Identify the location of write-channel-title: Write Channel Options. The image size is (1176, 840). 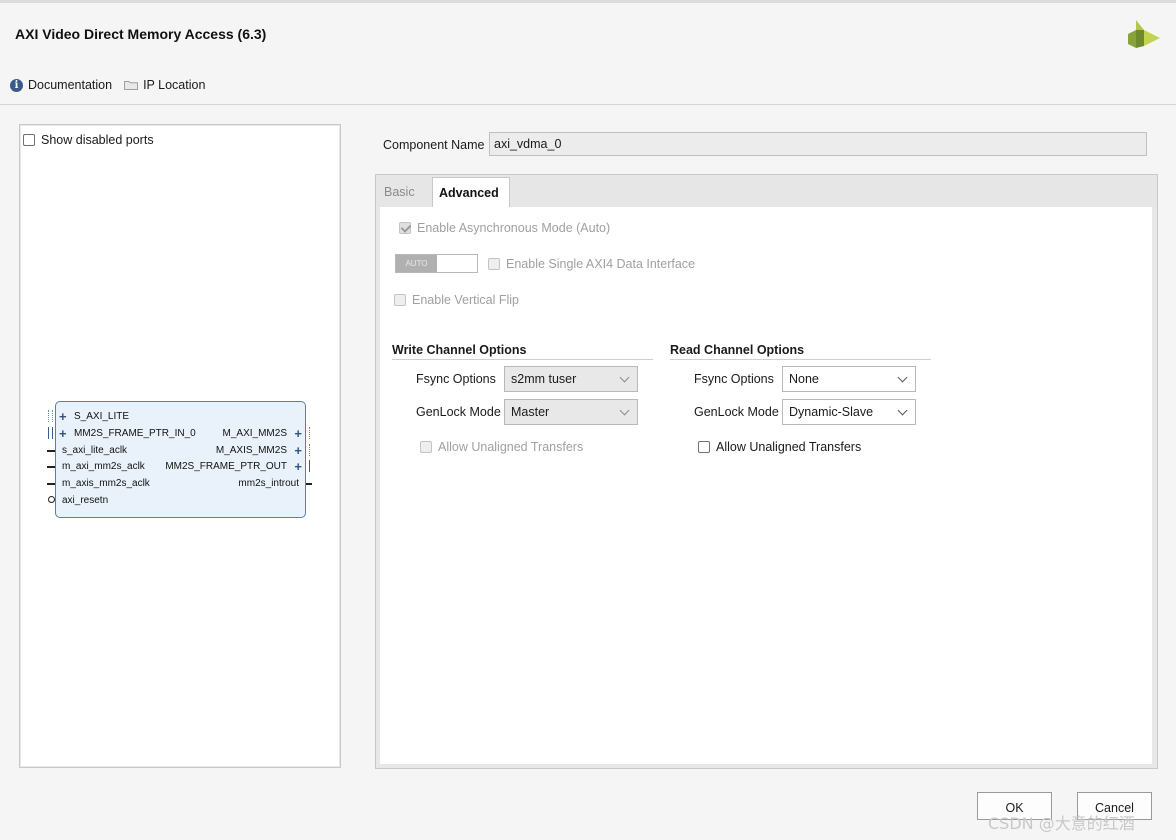
(459, 350).